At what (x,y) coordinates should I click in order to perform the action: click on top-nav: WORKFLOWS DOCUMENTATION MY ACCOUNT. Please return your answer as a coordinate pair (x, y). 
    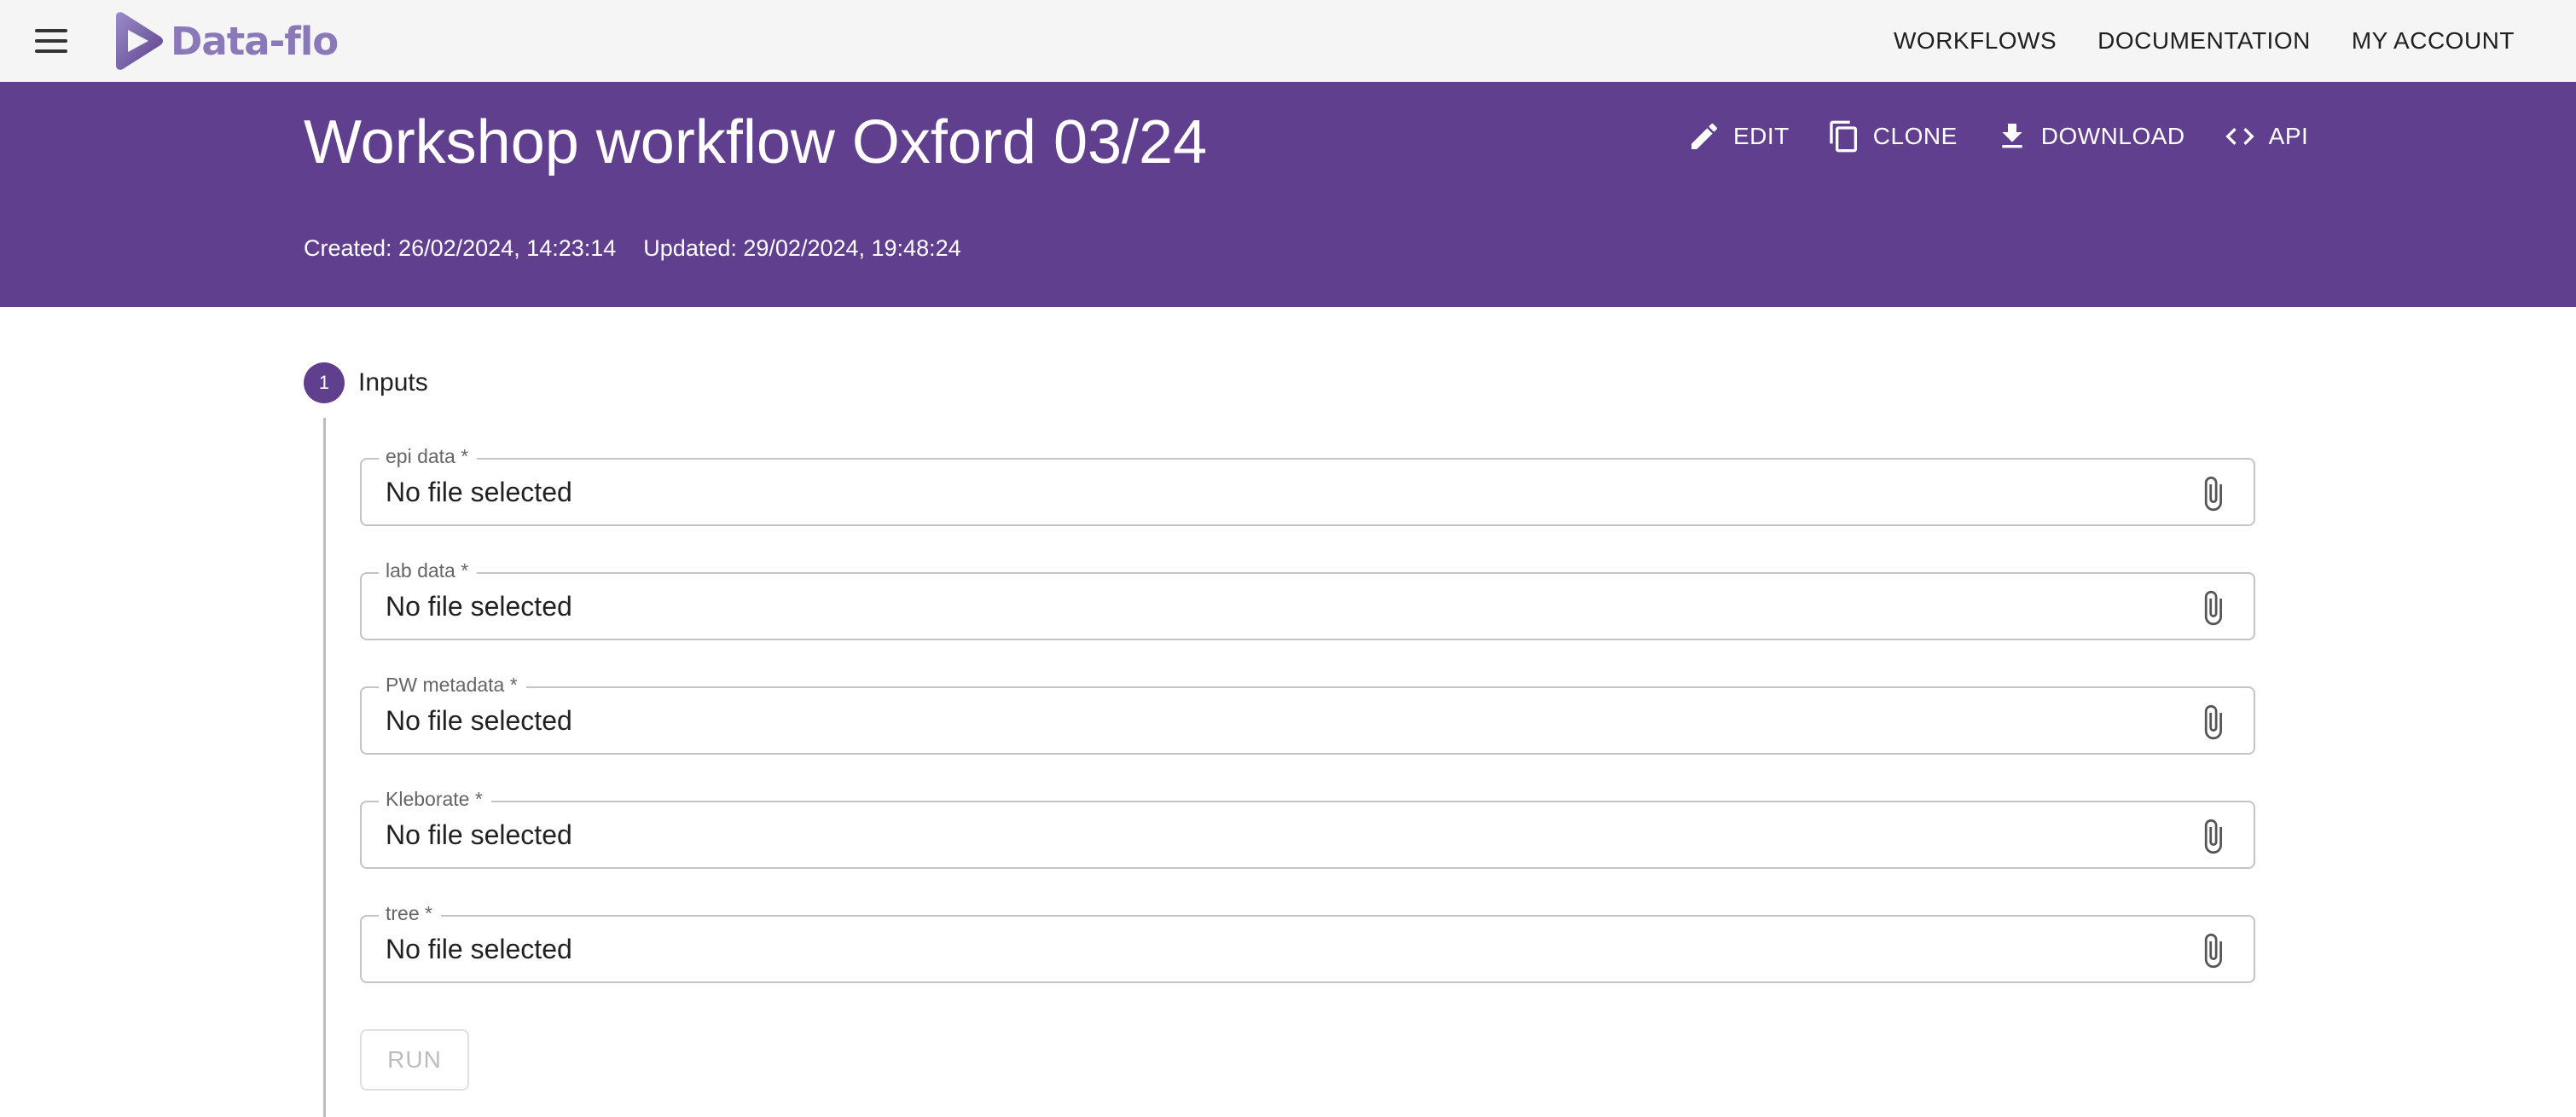
    Looking at the image, I should click on (2204, 41).